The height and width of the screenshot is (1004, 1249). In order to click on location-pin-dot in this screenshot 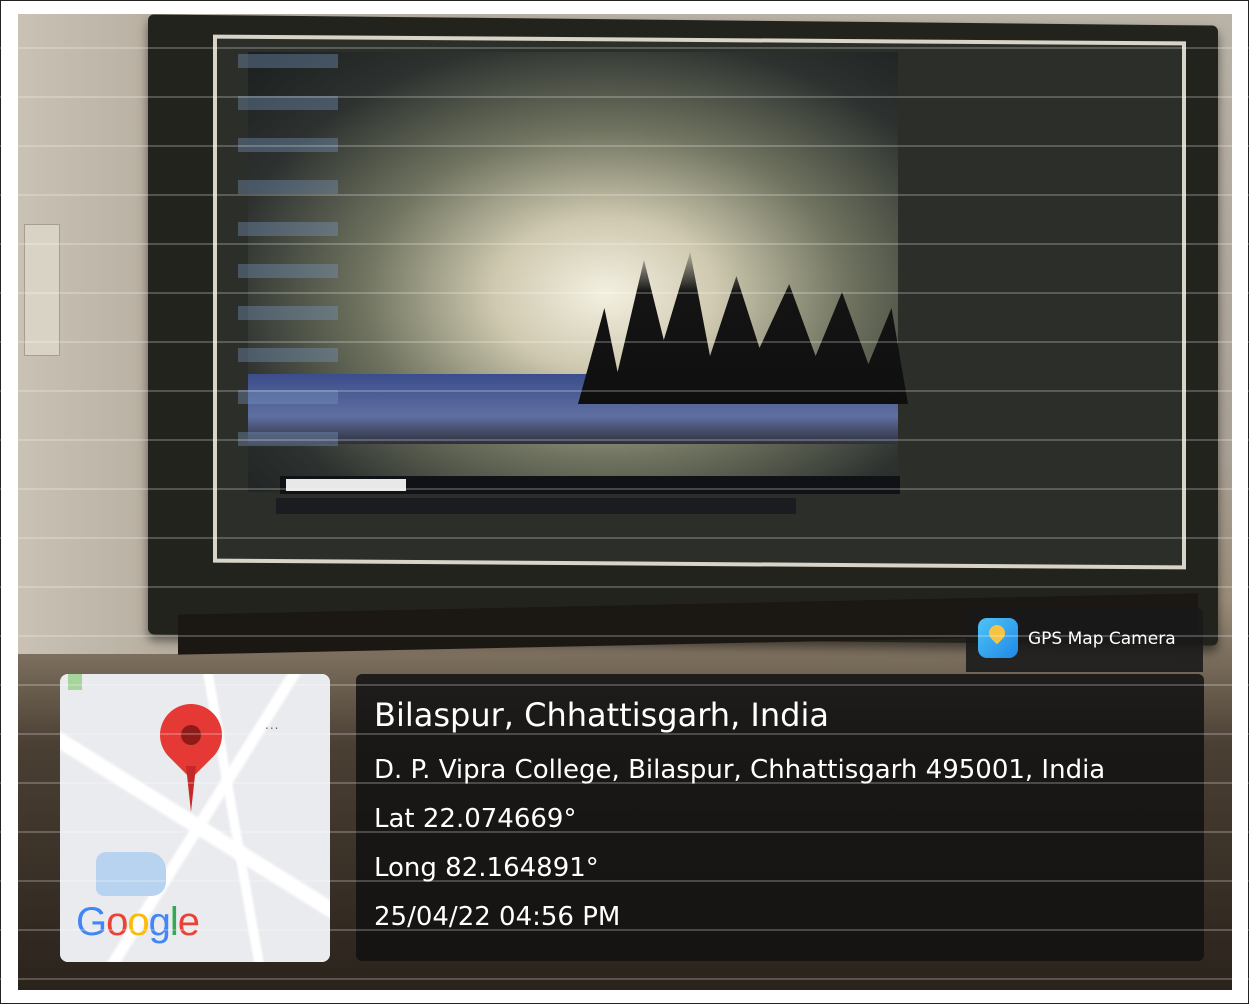, I will do `click(191, 735)`.